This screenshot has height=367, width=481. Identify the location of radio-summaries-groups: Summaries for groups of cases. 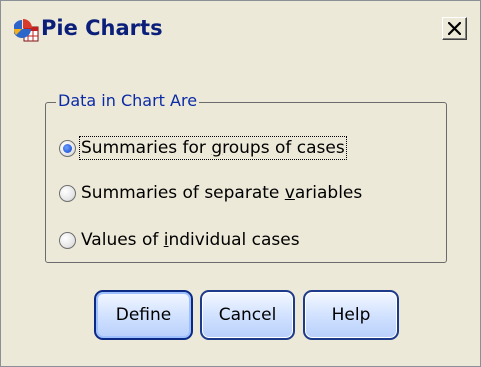
(203, 148).